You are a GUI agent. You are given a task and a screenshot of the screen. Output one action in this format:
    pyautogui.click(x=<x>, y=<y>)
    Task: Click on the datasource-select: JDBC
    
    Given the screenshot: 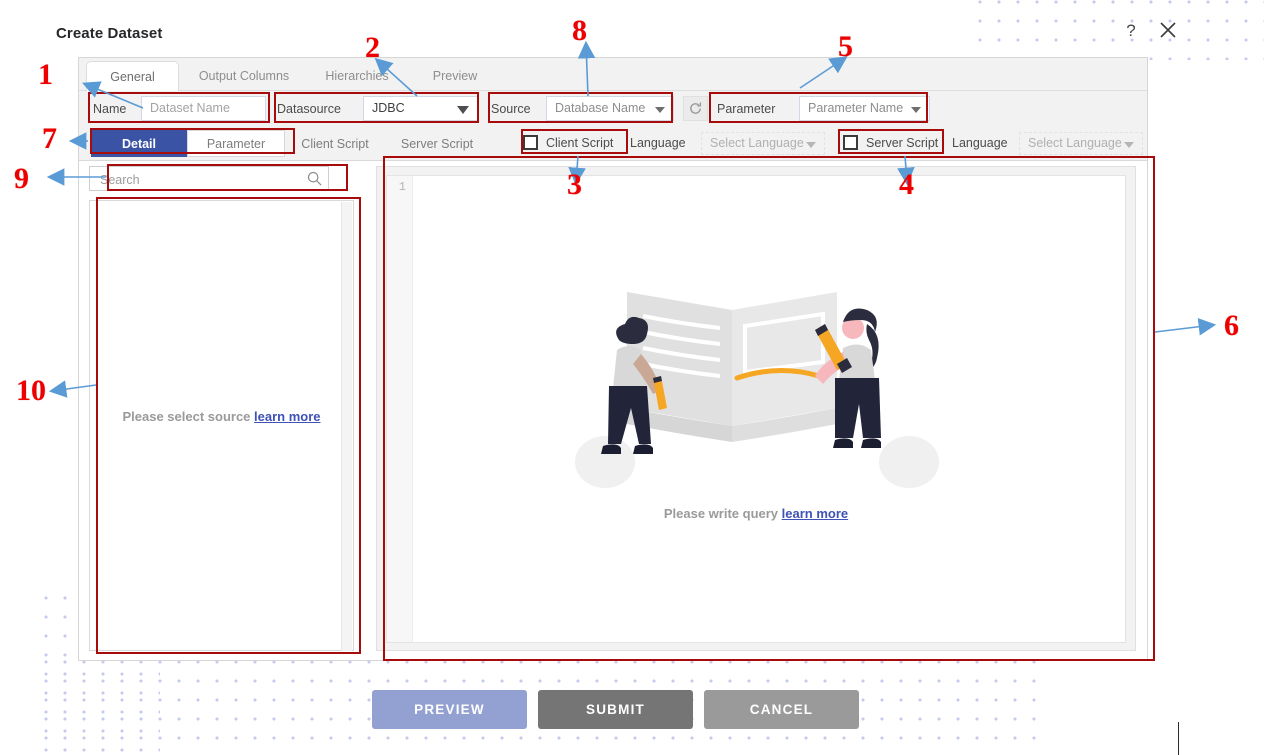 What is the action you would take?
    pyautogui.click(x=420, y=108)
    